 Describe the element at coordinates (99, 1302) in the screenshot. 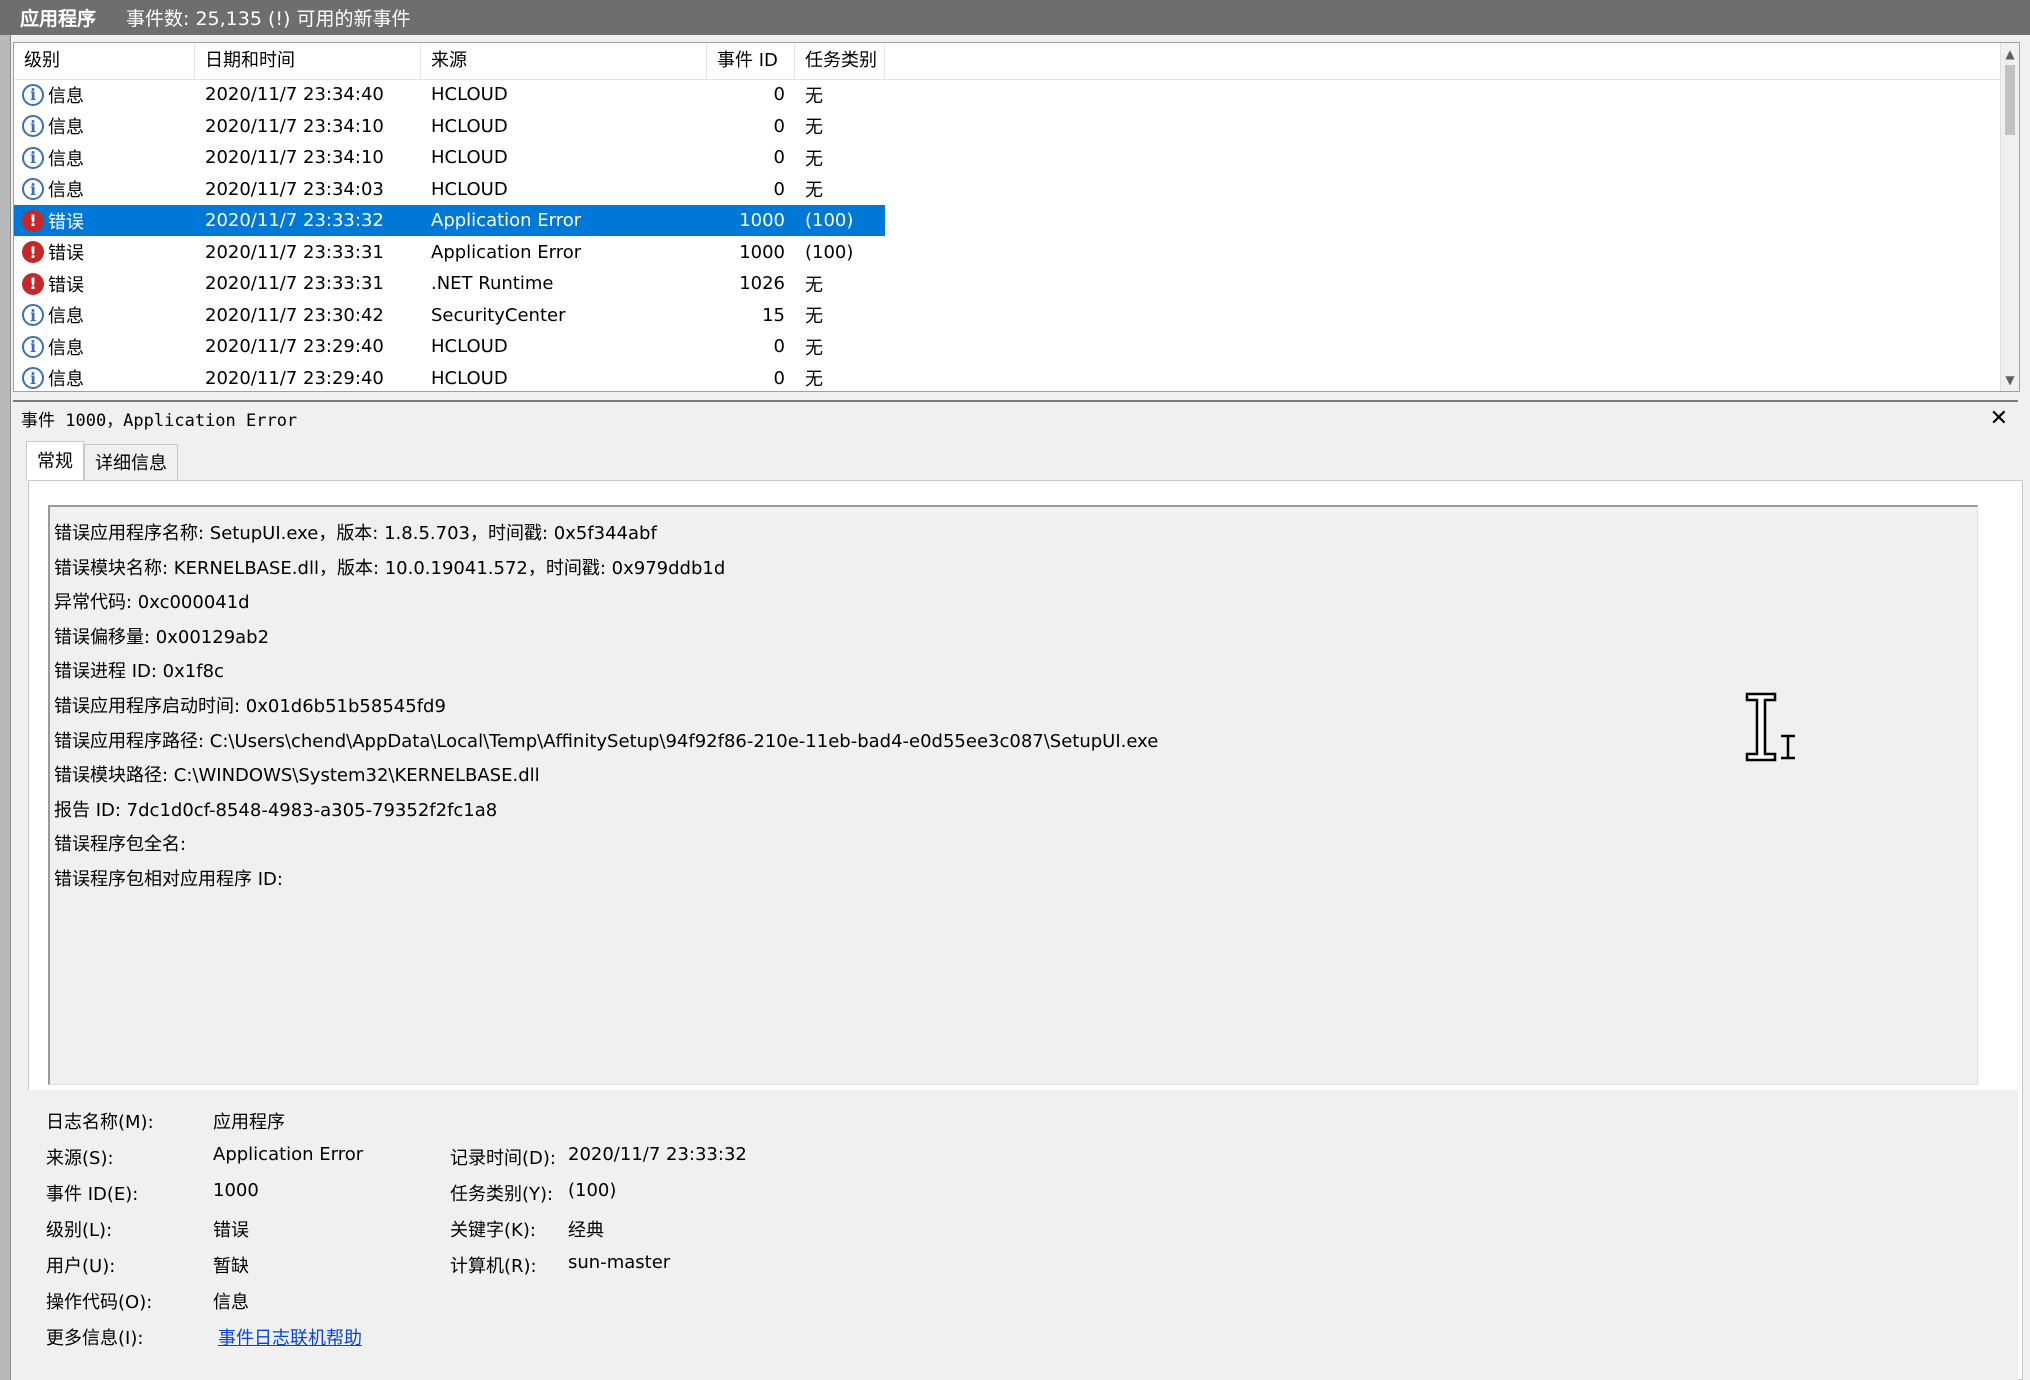

I see `opcode-label: 操作代码(O):` at that location.